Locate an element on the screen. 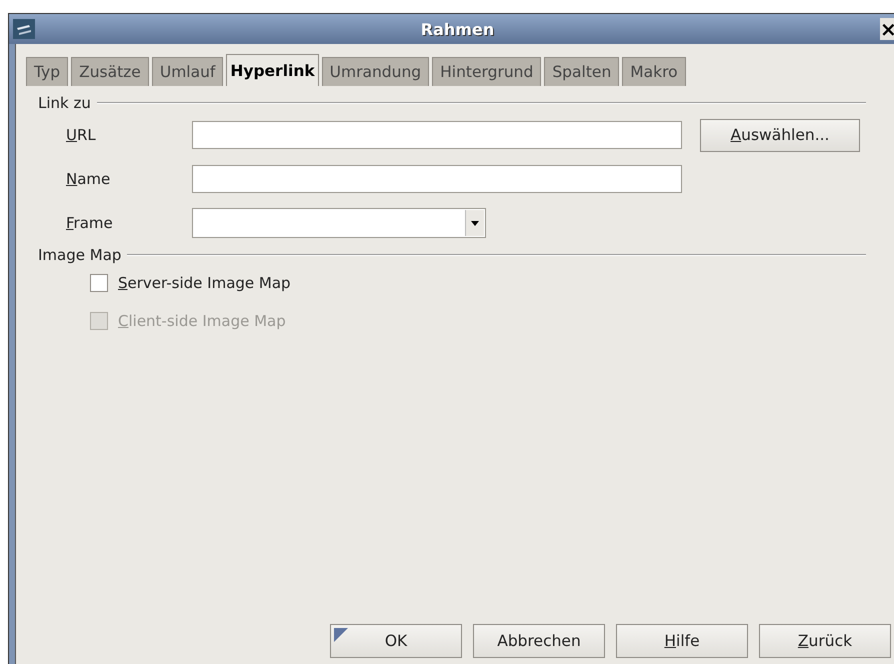 The image size is (894, 664). dialog-button: Zurück is located at coordinates (825, 641).